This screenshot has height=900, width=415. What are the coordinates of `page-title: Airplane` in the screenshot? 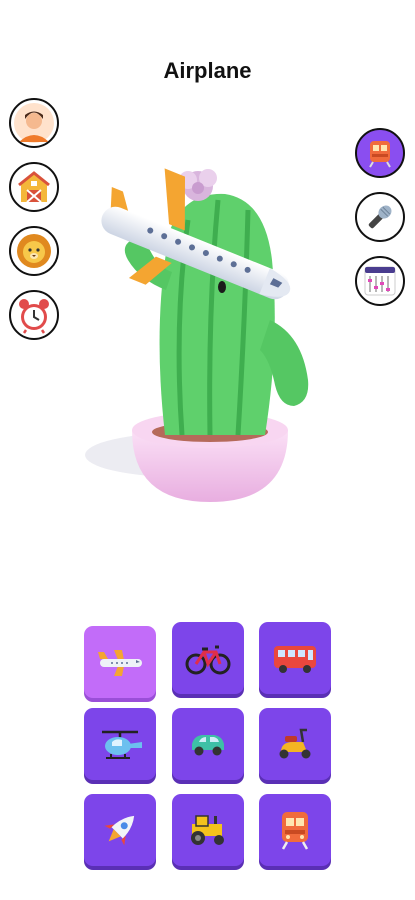 It's located at (207, 70).